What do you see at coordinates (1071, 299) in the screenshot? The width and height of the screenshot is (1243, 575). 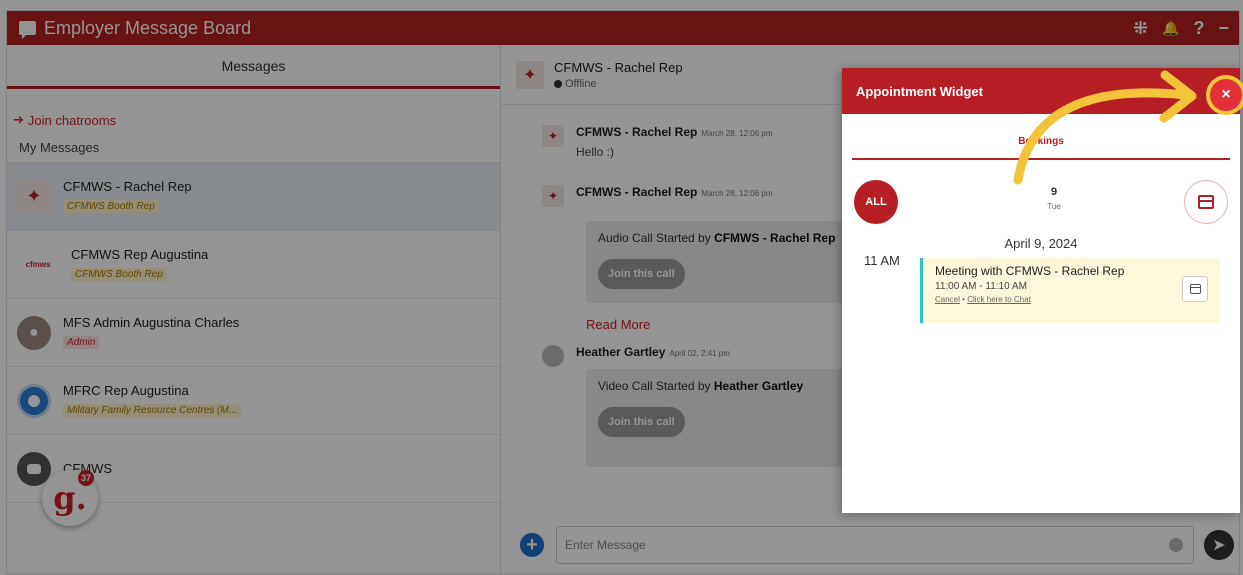 I see `meeting-links: Cancel • Click here to Chat` at bounding box center [1071, 299].